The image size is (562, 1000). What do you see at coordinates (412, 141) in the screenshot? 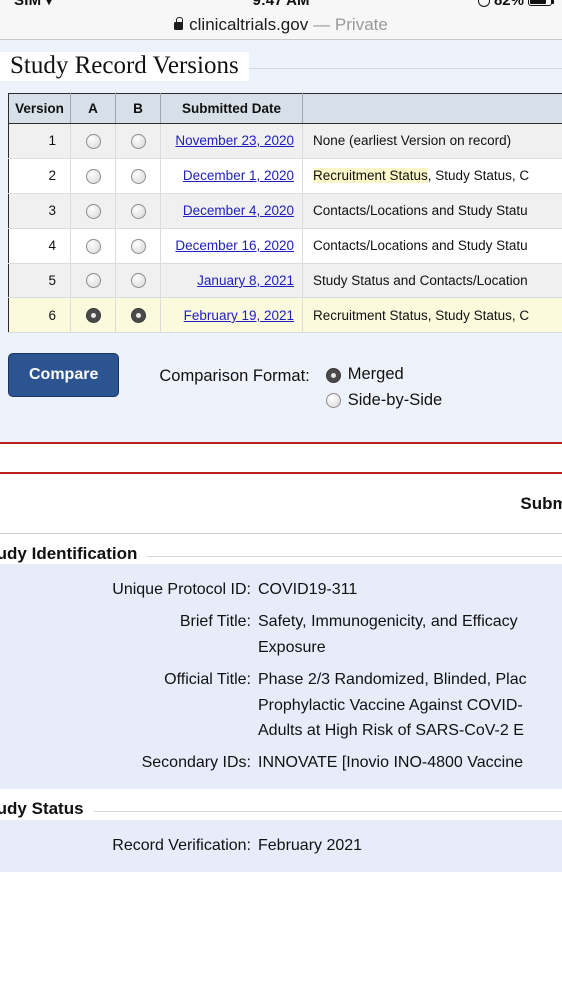
I see `changes-text: None (earliest Version on record)` at bounding box center [412, 141].